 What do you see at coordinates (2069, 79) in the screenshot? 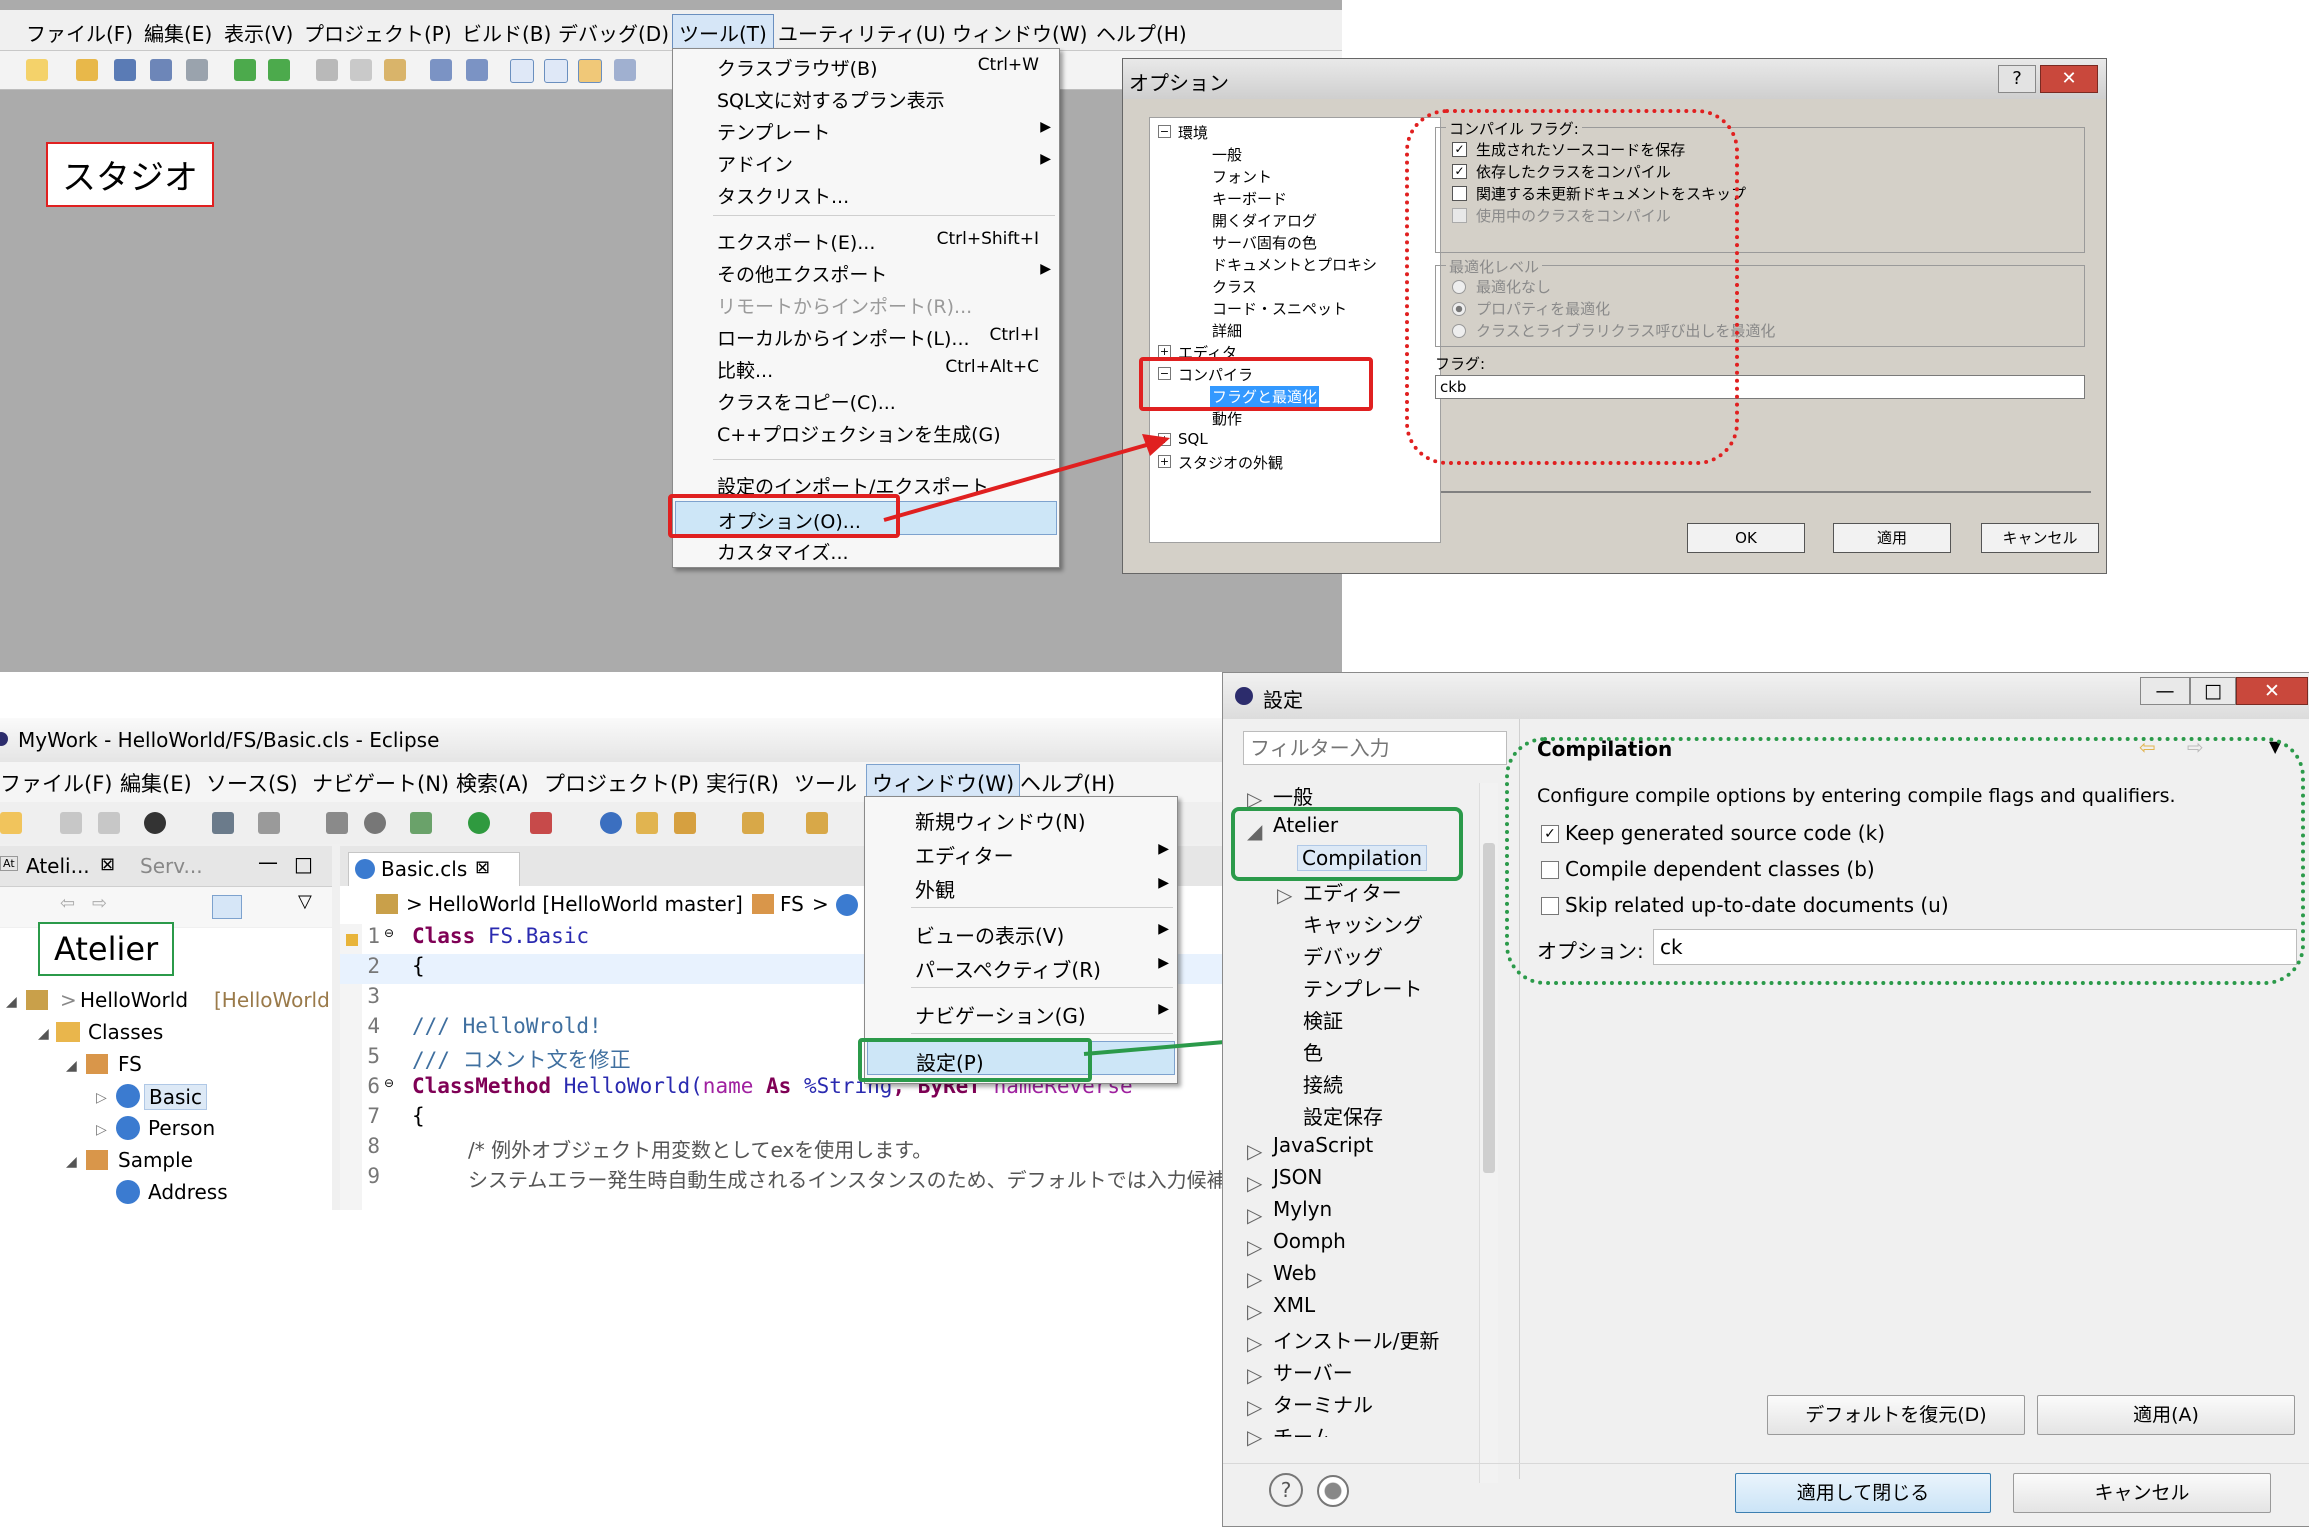
I see `close-icon: ✕` at bounding box center [2069, 79].